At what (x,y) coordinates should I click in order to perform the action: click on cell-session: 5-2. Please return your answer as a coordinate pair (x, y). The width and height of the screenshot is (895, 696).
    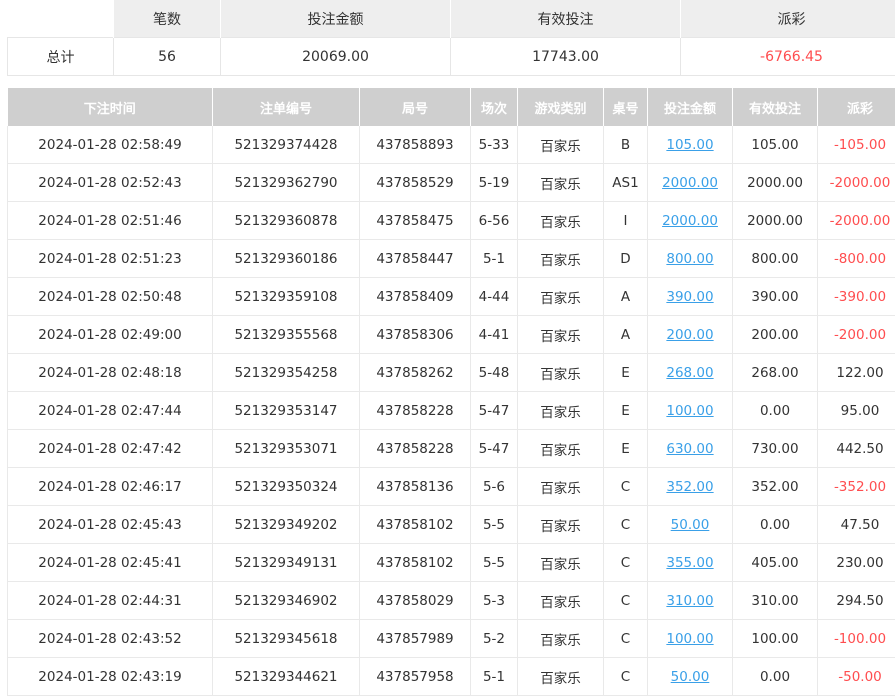
    Looking at the image, I should click on (494, 639).